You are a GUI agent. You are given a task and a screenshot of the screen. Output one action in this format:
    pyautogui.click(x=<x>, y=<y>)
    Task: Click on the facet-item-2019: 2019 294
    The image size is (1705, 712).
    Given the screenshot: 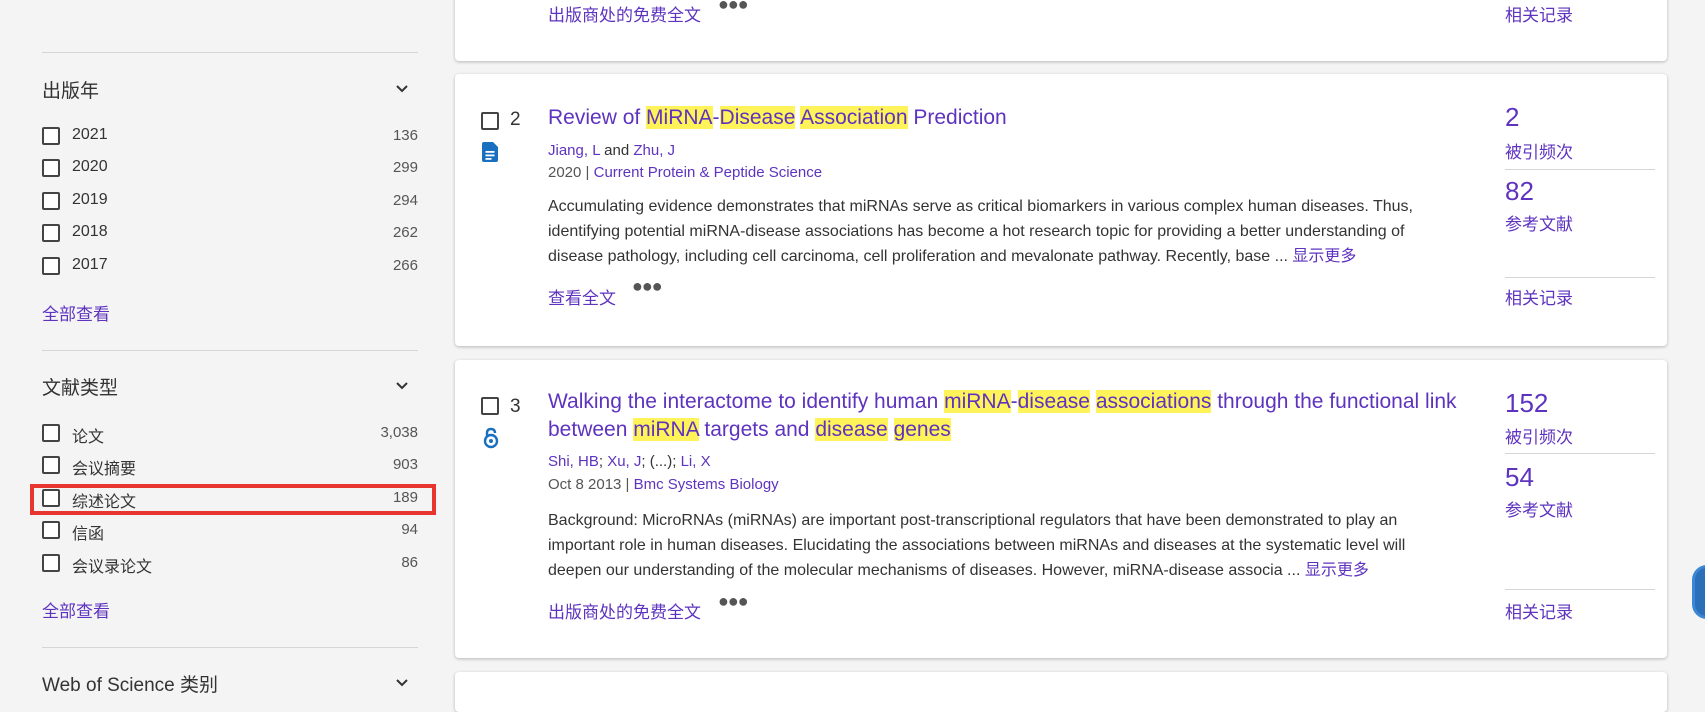 What is the action you would take?
    pyautogui.click(x=230, y=203)
    